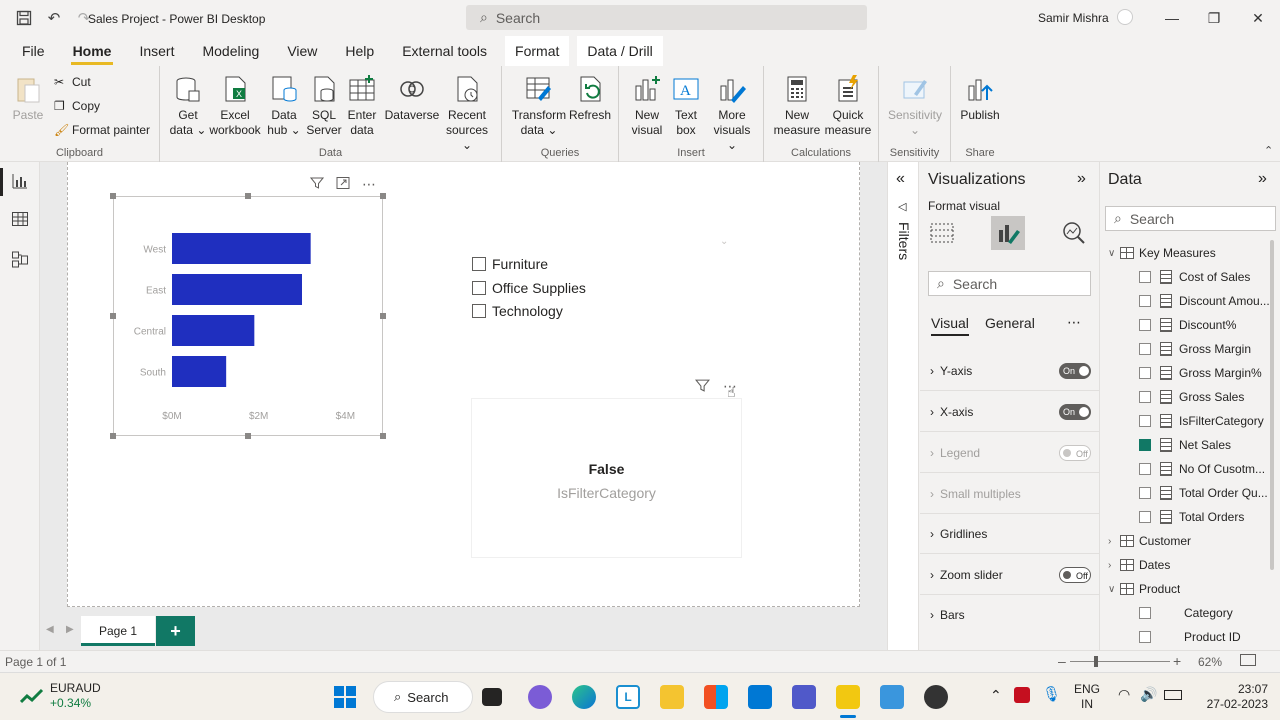 The image size is (1280, 720). What do you see at coordinates (529, 288) in the screenshot?
I see `slicer-item-office-supplies: Office Supplies` at bounding box center [529, 288].